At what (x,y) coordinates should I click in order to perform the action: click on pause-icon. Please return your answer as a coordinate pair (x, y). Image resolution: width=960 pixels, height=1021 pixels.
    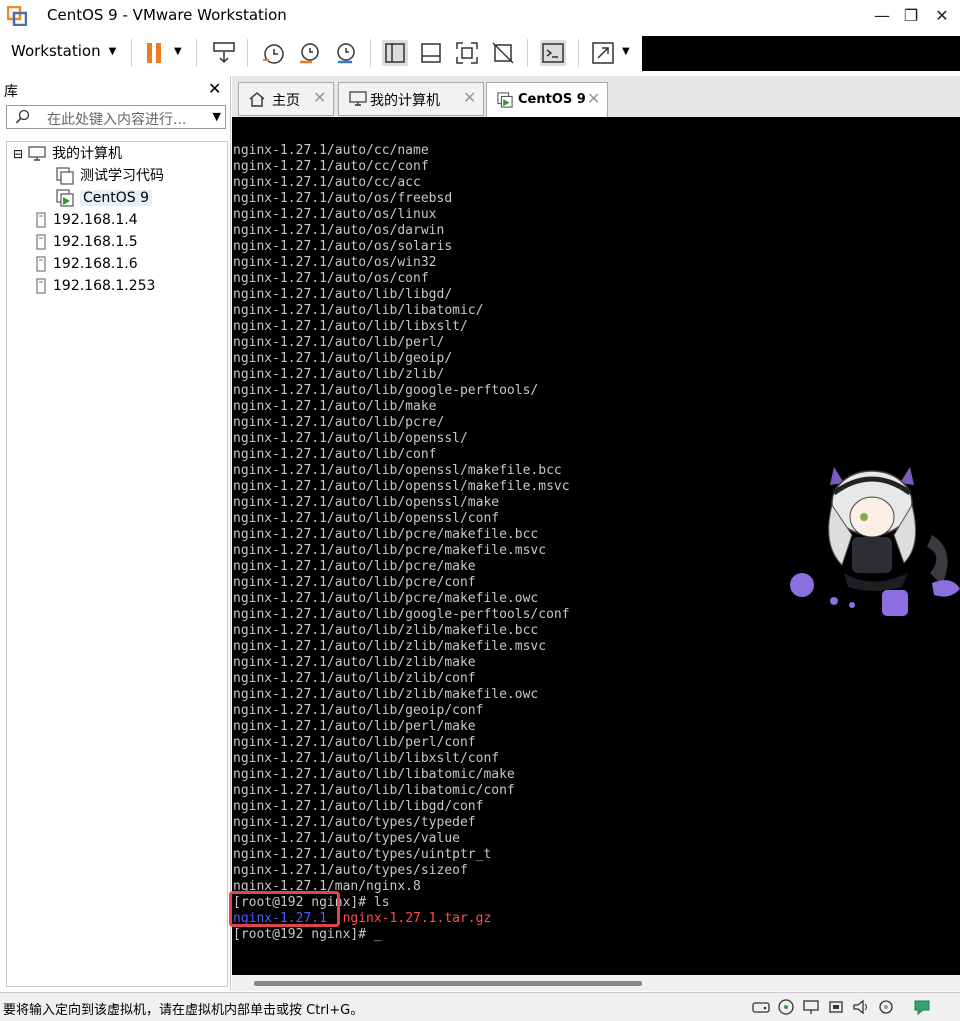
    Looking at the image, I should click on (155, 53).